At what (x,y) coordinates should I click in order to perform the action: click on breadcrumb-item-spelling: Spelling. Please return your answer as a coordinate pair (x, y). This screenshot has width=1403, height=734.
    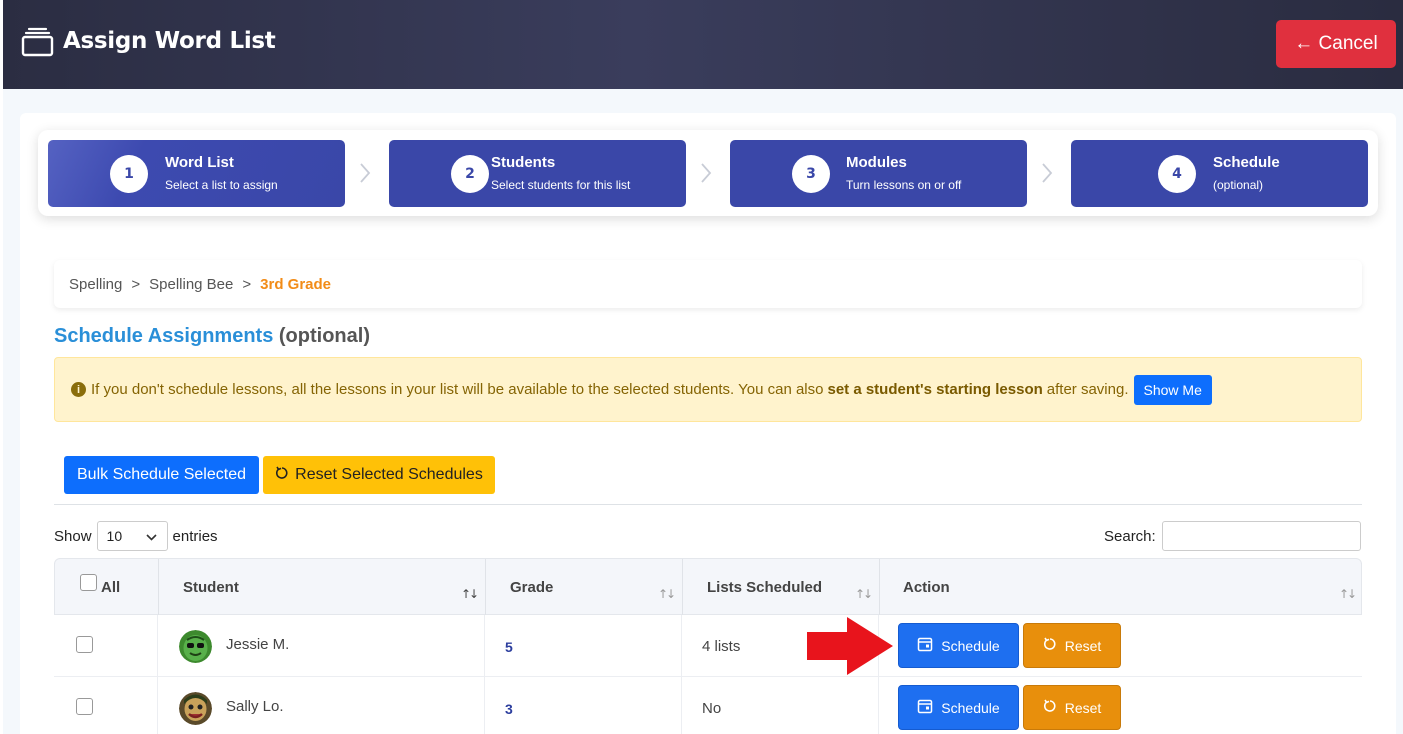
    Looking at the image, I should click on (95, 284).